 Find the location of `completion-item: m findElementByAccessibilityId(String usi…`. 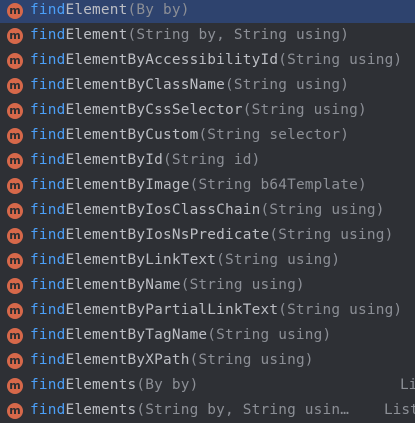

completion-item: m findElementByAccessibilityId(String usi… is located at coordinates (207, 60).